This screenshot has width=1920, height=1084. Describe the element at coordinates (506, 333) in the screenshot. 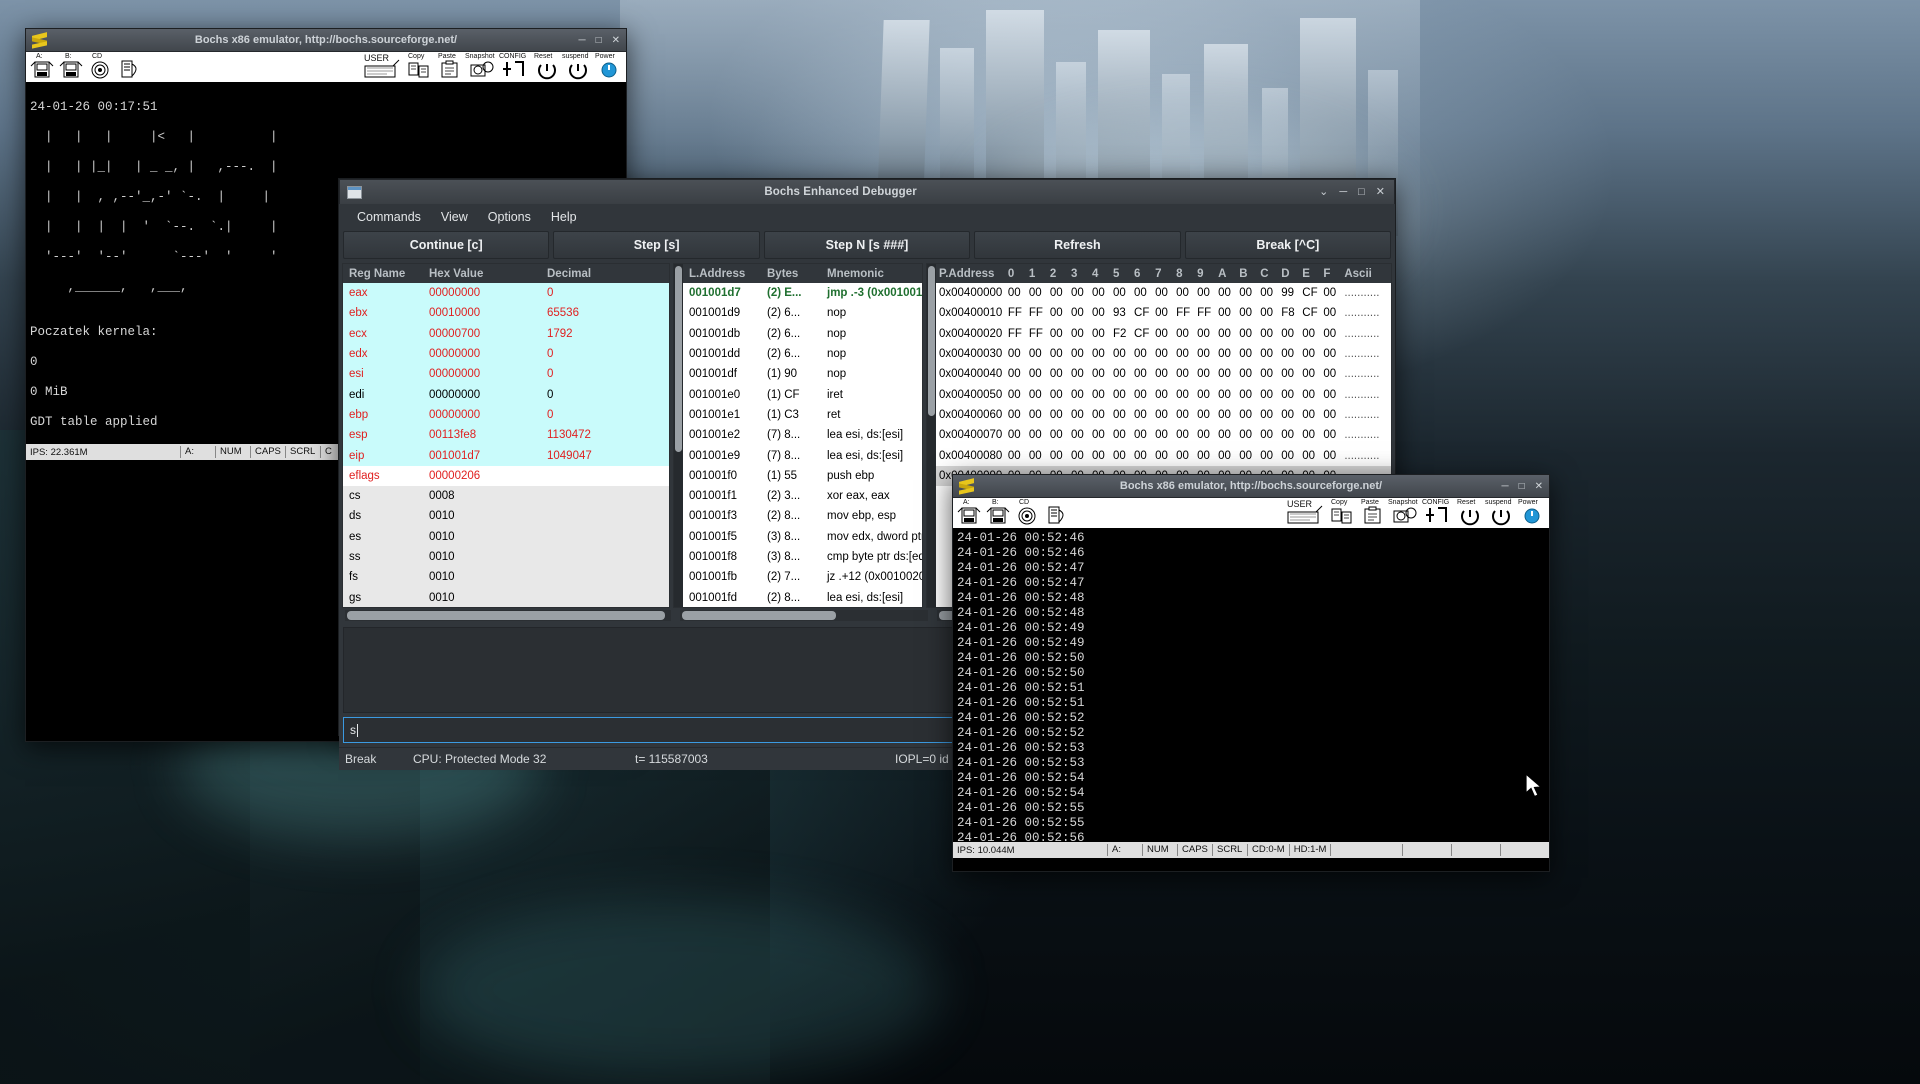

I see `register-row: ecx 00000700 1792` at that location.